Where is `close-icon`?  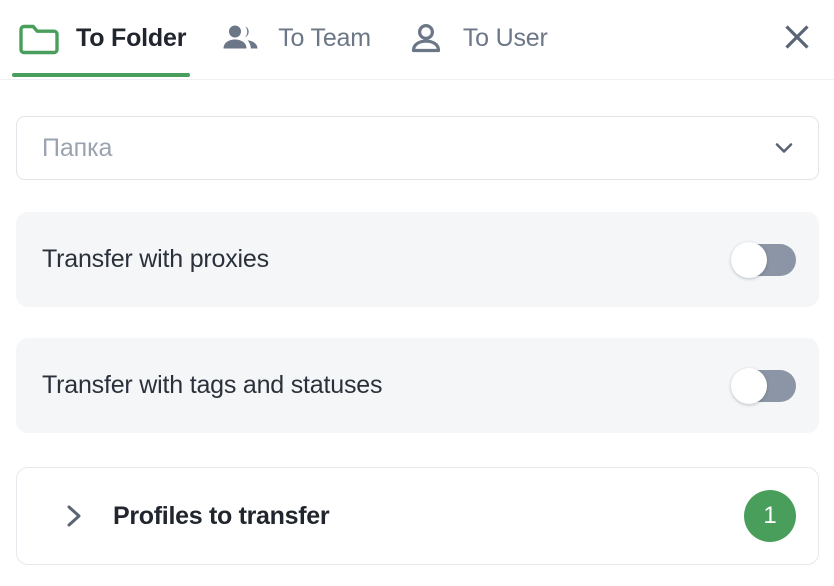
close-icon is located at coordinates (797, 39).